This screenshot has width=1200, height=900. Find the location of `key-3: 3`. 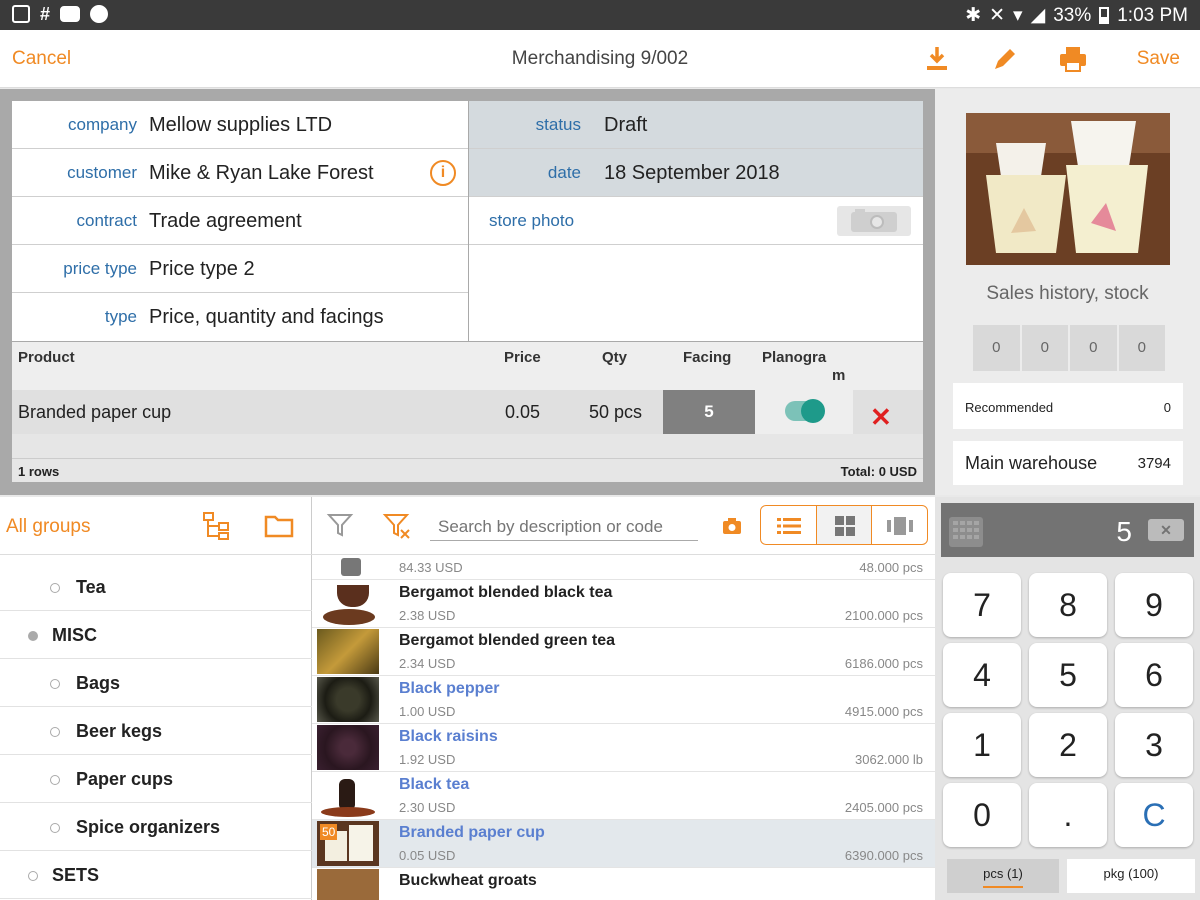

key-3: 3 is located at coordinates (1154, 745).